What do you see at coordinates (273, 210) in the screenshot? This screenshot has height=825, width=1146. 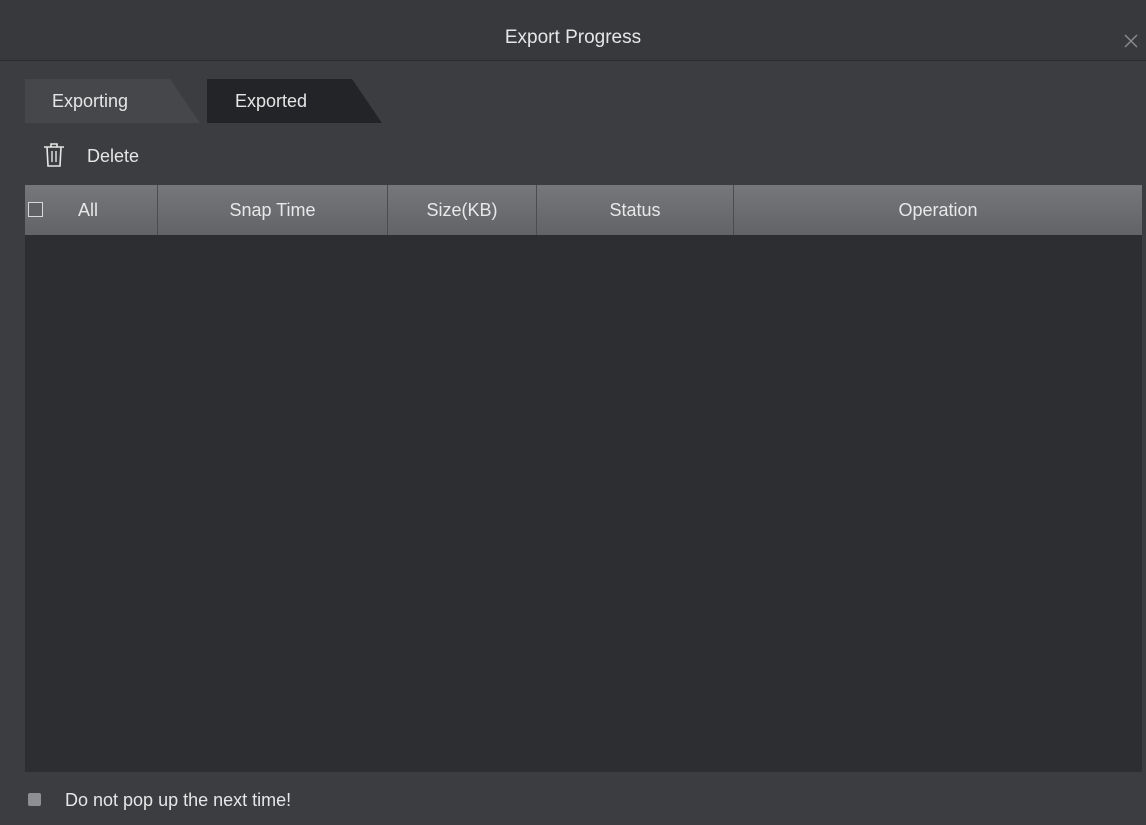 I see `header-snap-time: Snap Time` at bounding box center [273, 210].